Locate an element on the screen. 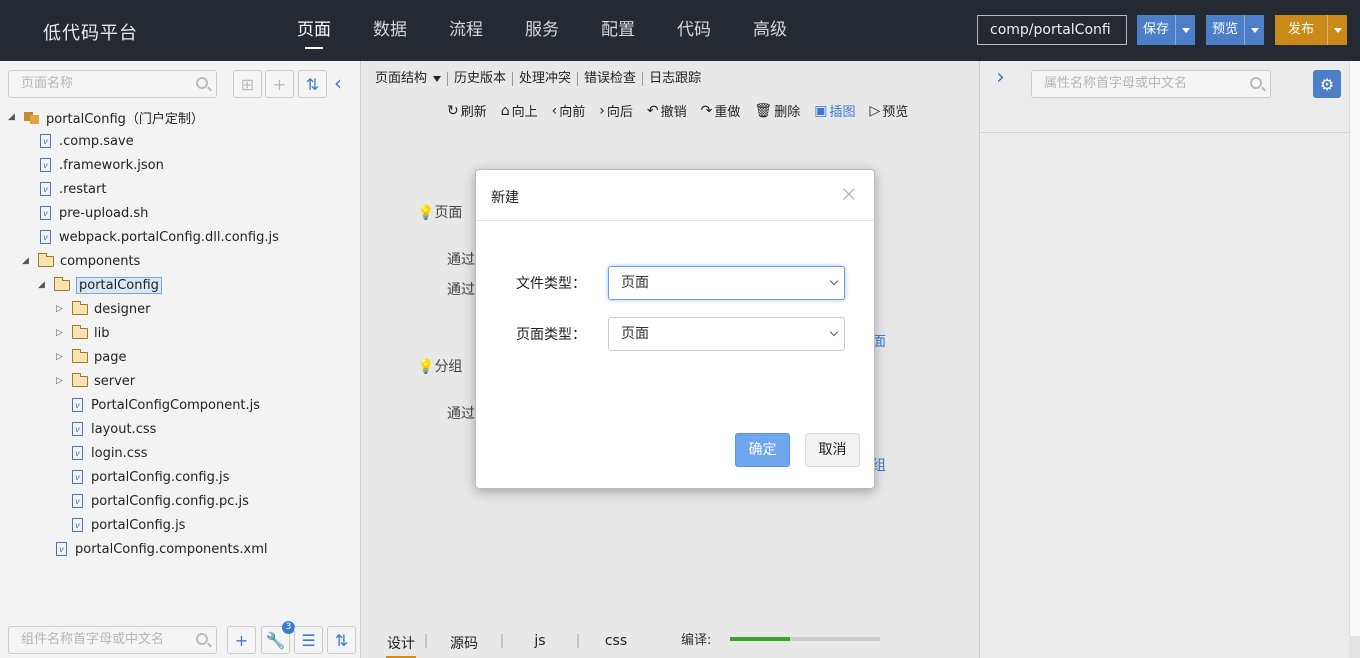  tree-node-file: v .comp.save is located at coordinates (87, 141).